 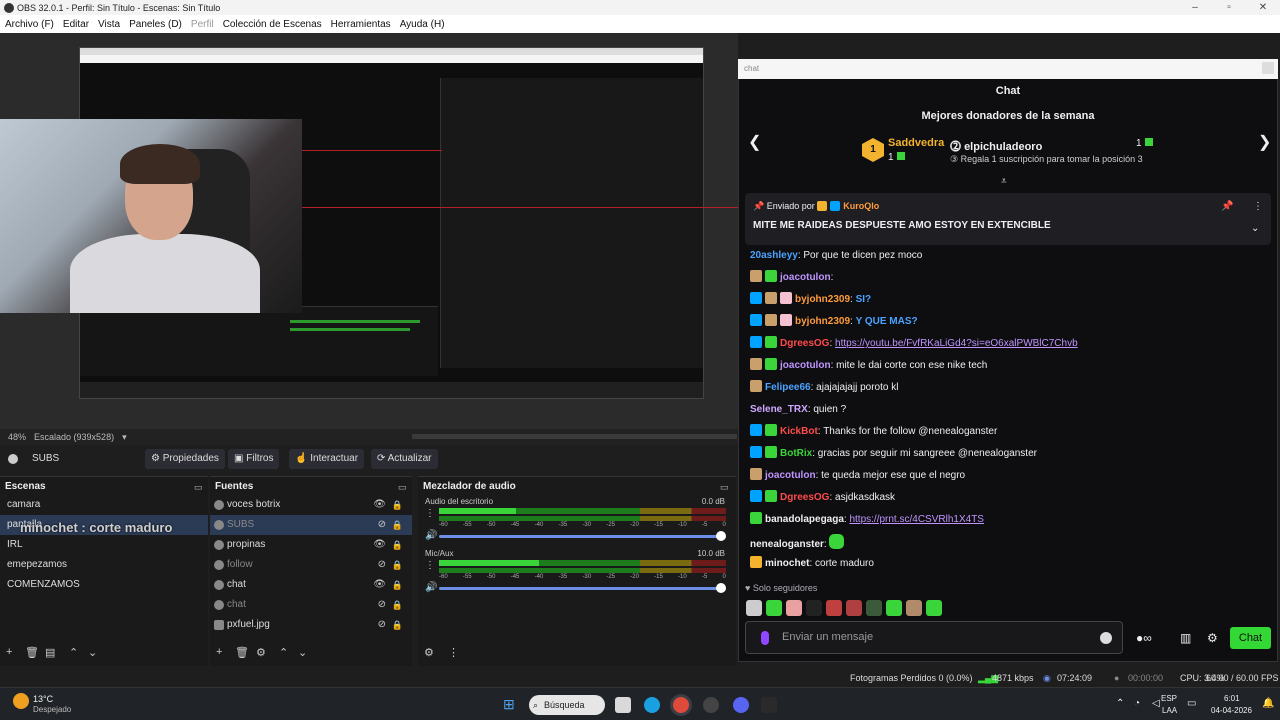 I want to click on points-icon: ●∞, so click(x=1144, y=638).